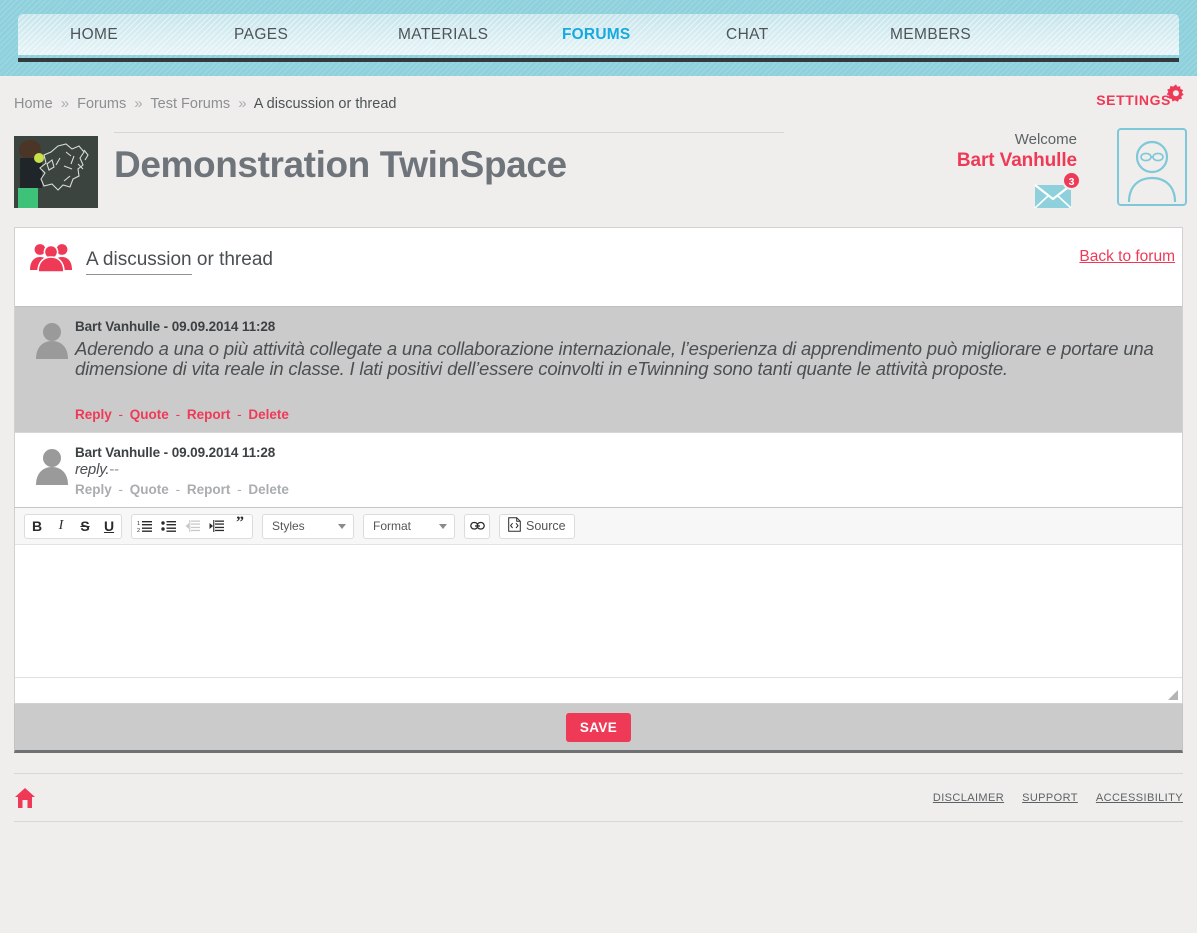 This screenshot has height=933, width=1197. I want to click on source-button: Source, so click(537, 526).